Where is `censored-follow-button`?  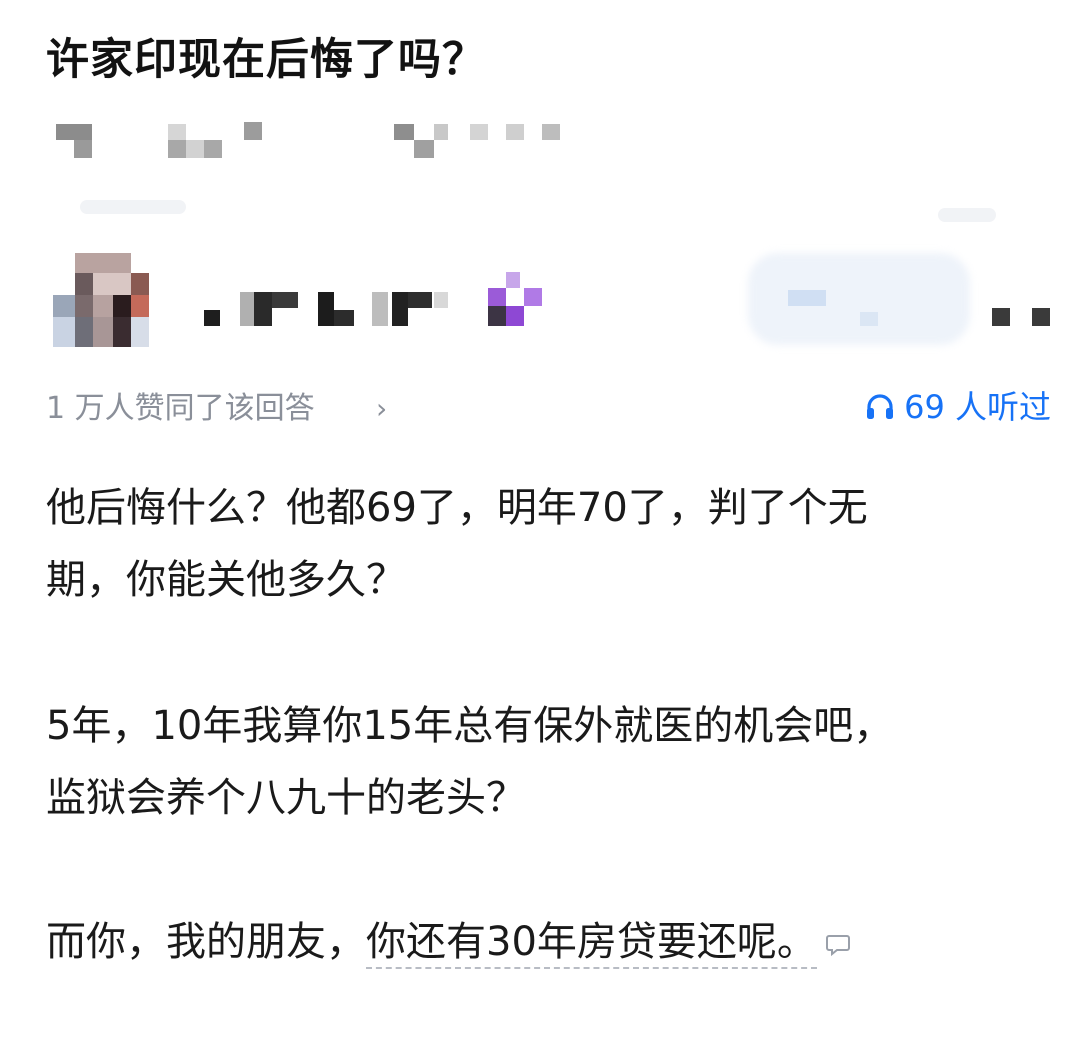
censored-follow-button is located at coordinates (859, 299).